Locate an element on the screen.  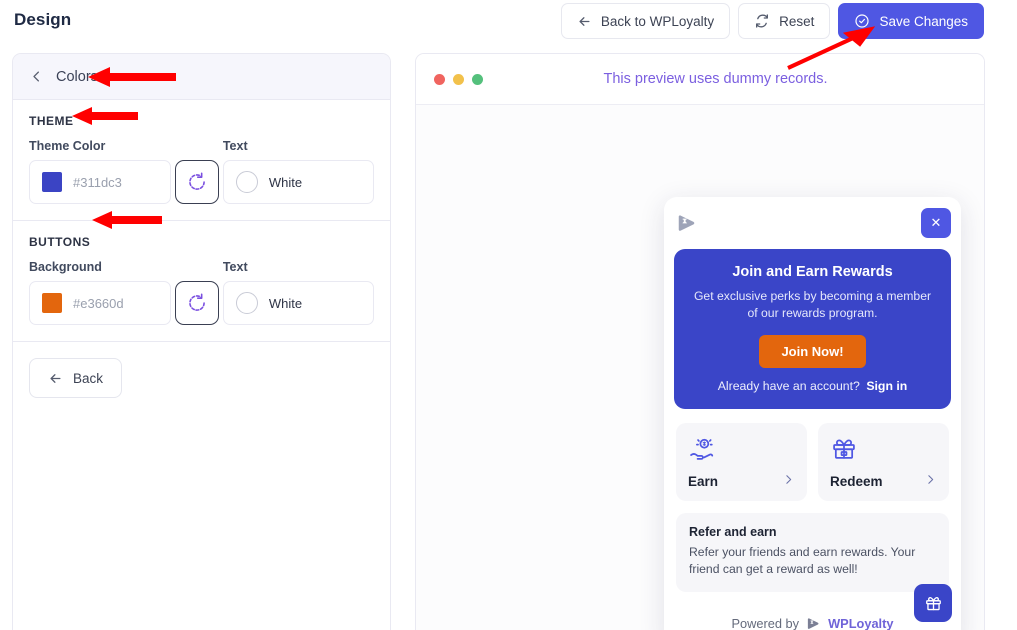
theme-text-swatch is located at coordinates (246, 182).